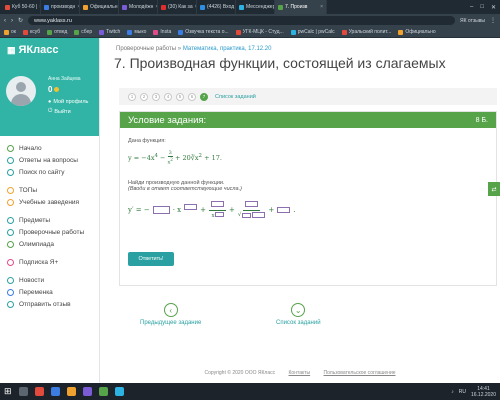  What do you see at coordinates (21, 91) in the screenshot?
I see `avatar` at bounding box center [21, 91].